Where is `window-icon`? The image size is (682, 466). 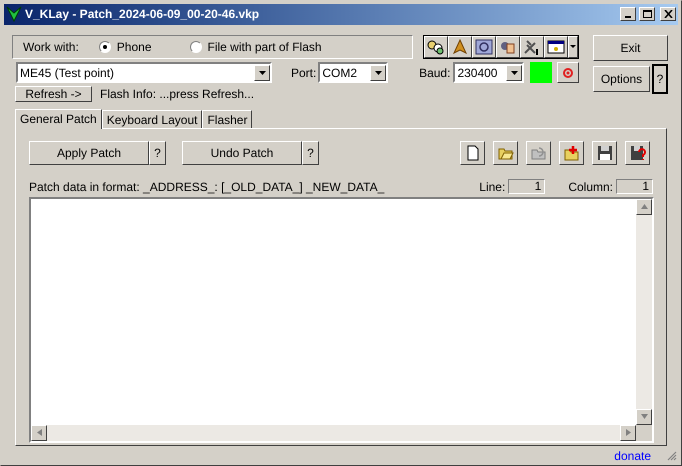 window-icon is located at coordinates (556, 46).